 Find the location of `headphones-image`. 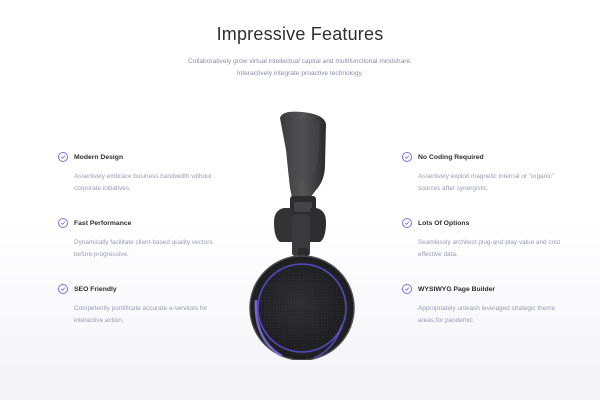

headphones-image is located at coordinates (302, 235).